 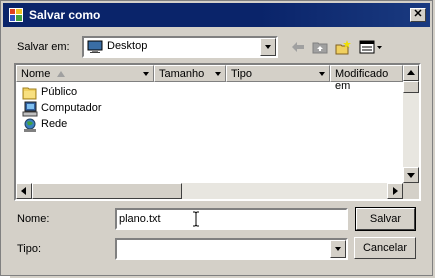 I want to click on column-header-size: Tamanho, so click(x=190, y=73).